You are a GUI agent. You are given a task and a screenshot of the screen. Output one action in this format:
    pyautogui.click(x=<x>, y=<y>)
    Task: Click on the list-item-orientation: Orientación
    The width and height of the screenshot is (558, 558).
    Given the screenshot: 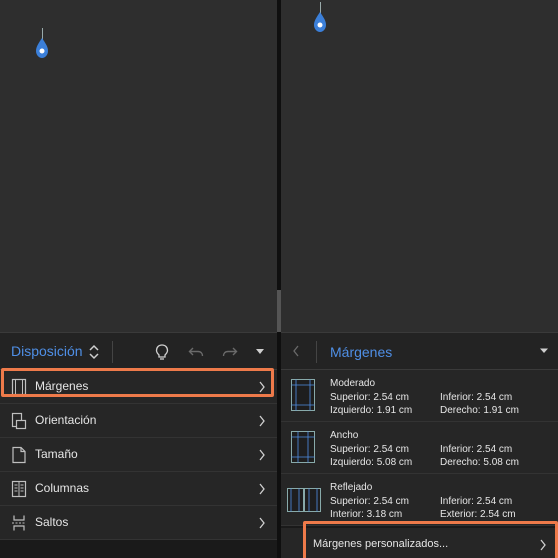 What is the action you would take?
    pyautogui.click(x=138, y=421)
    